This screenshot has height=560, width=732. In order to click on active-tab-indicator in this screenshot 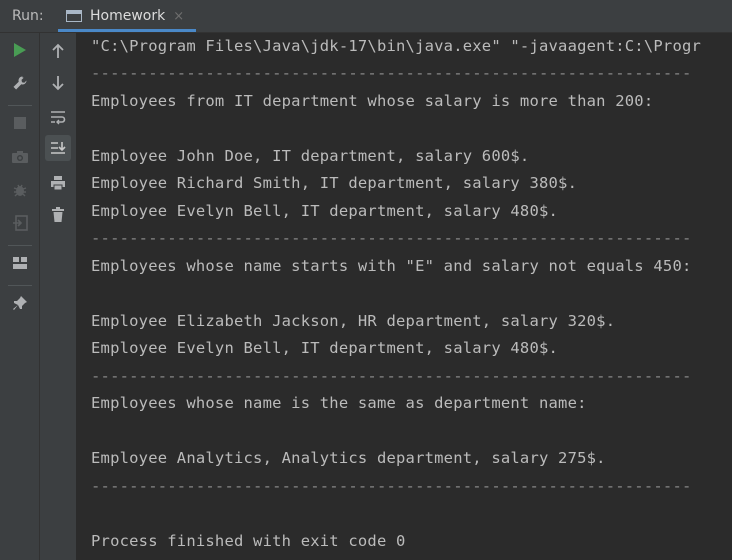, I will do `click(127, 30)`.